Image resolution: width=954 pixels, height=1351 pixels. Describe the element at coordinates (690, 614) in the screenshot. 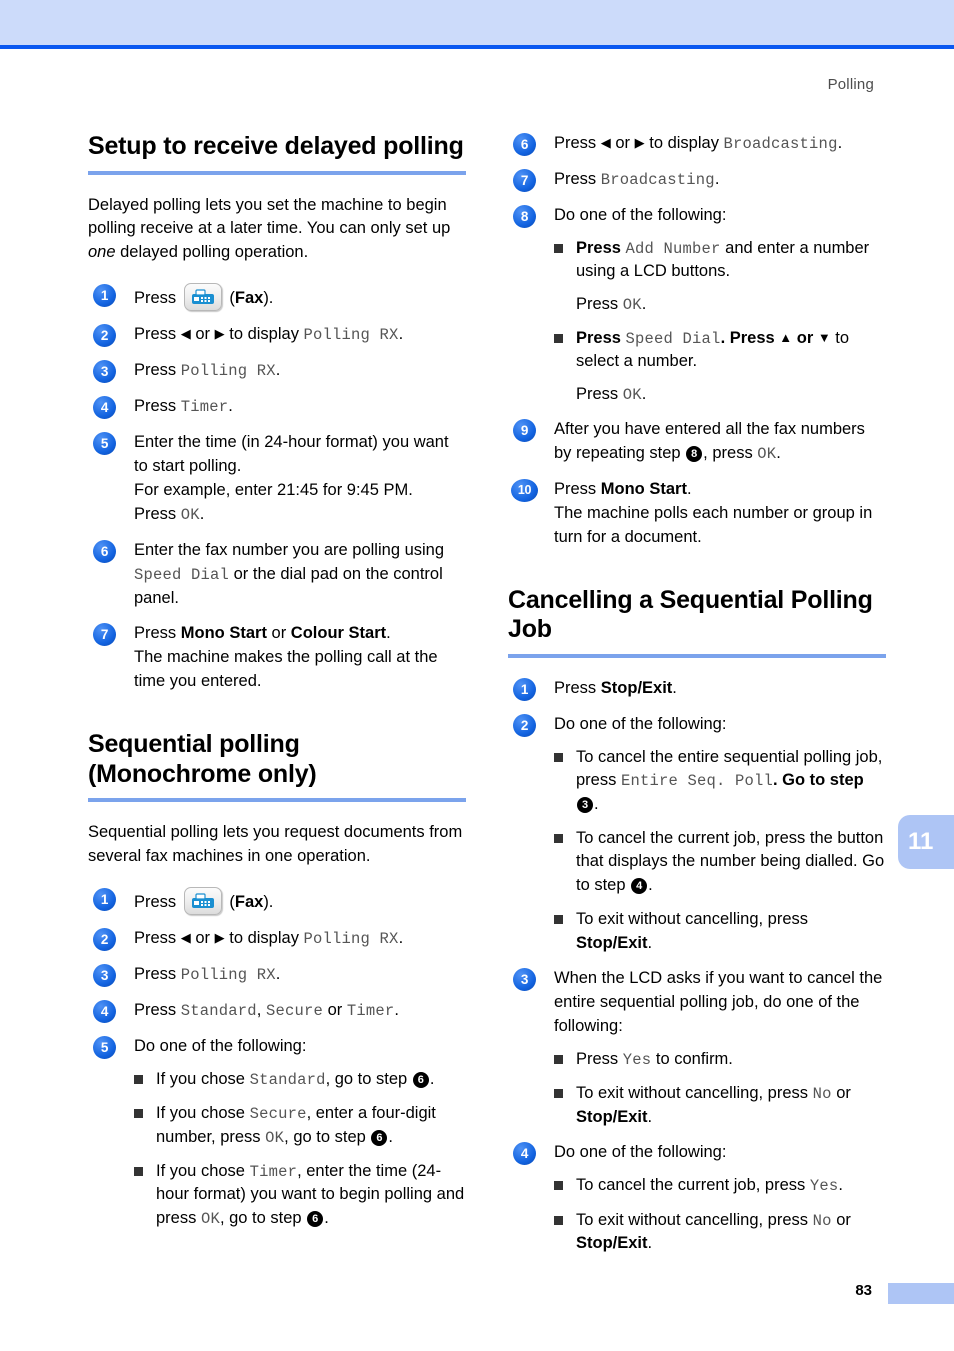

I see `section-title: Cancelling a Sequential Polling Job` at that location.